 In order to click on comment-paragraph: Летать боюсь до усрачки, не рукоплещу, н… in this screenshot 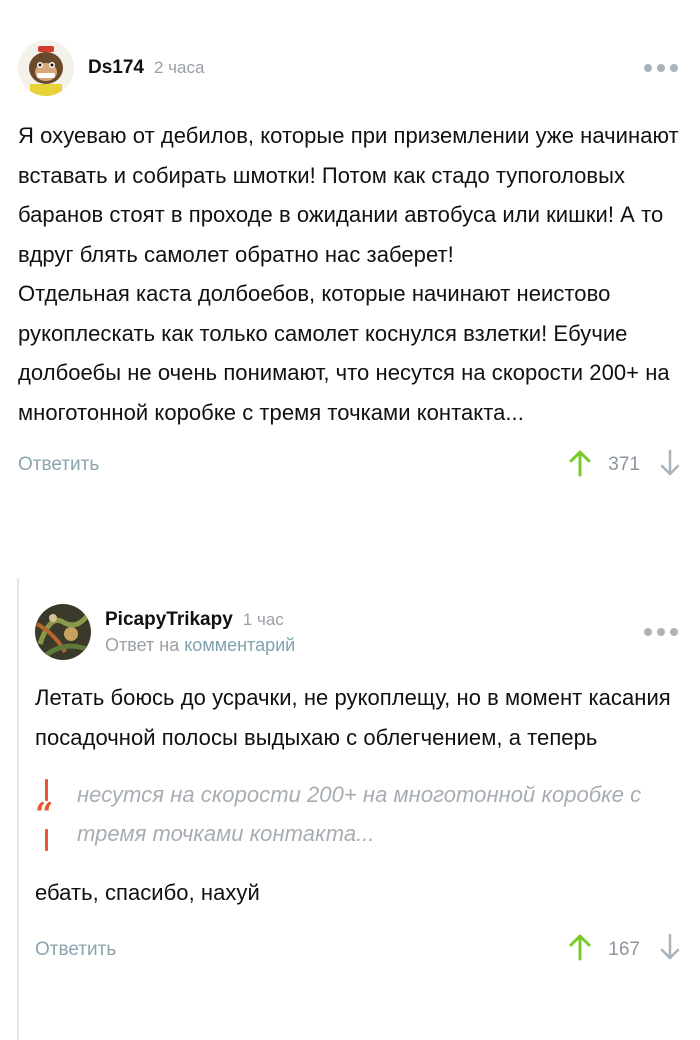, I will do `click(353, 717)`.